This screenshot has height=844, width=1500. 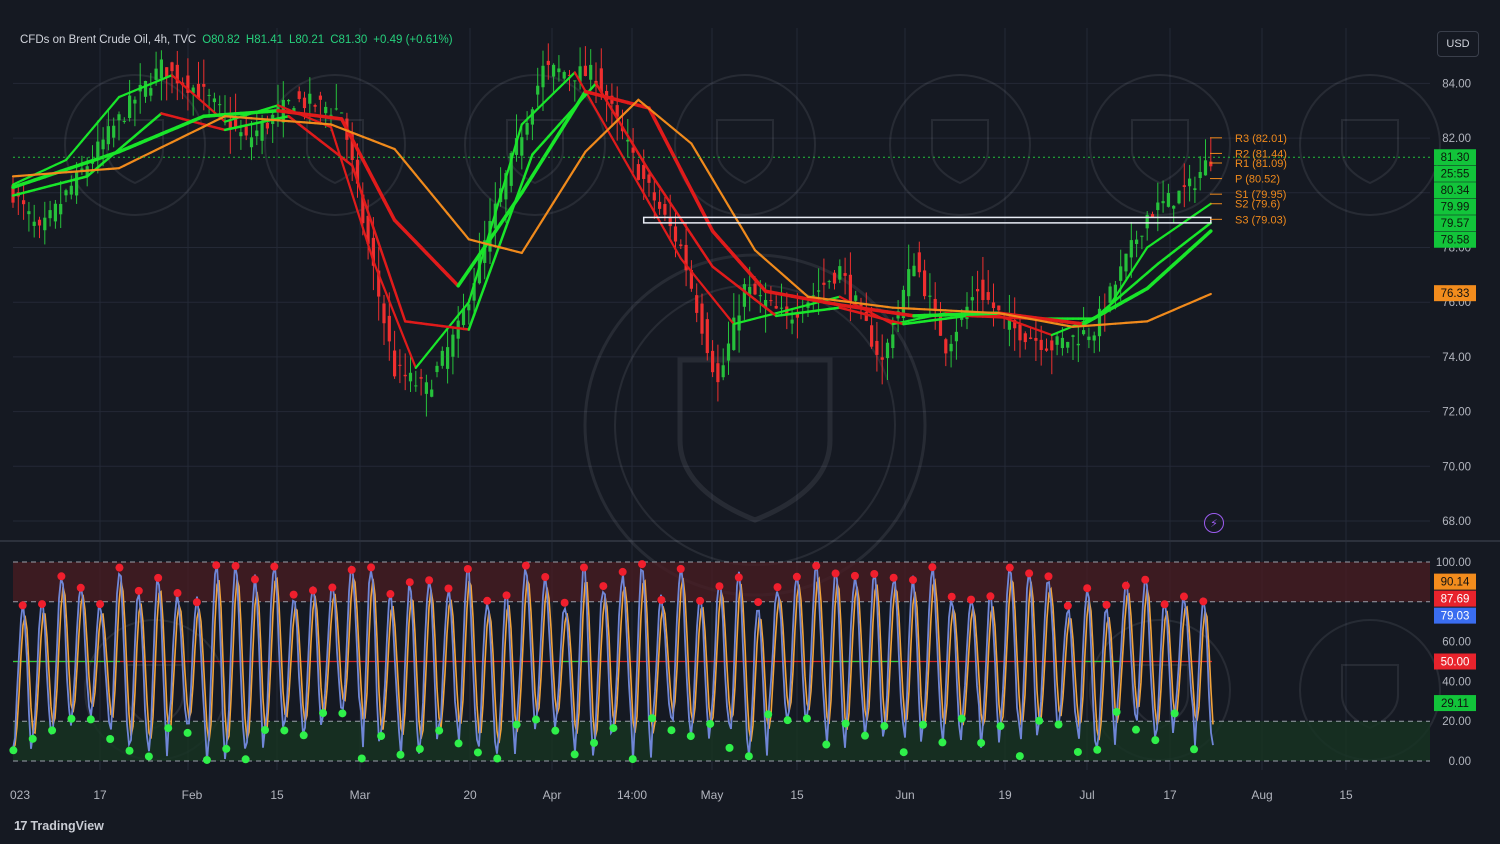 I want to click on price-label-text: 79.99, so click(x=1455, y=208).